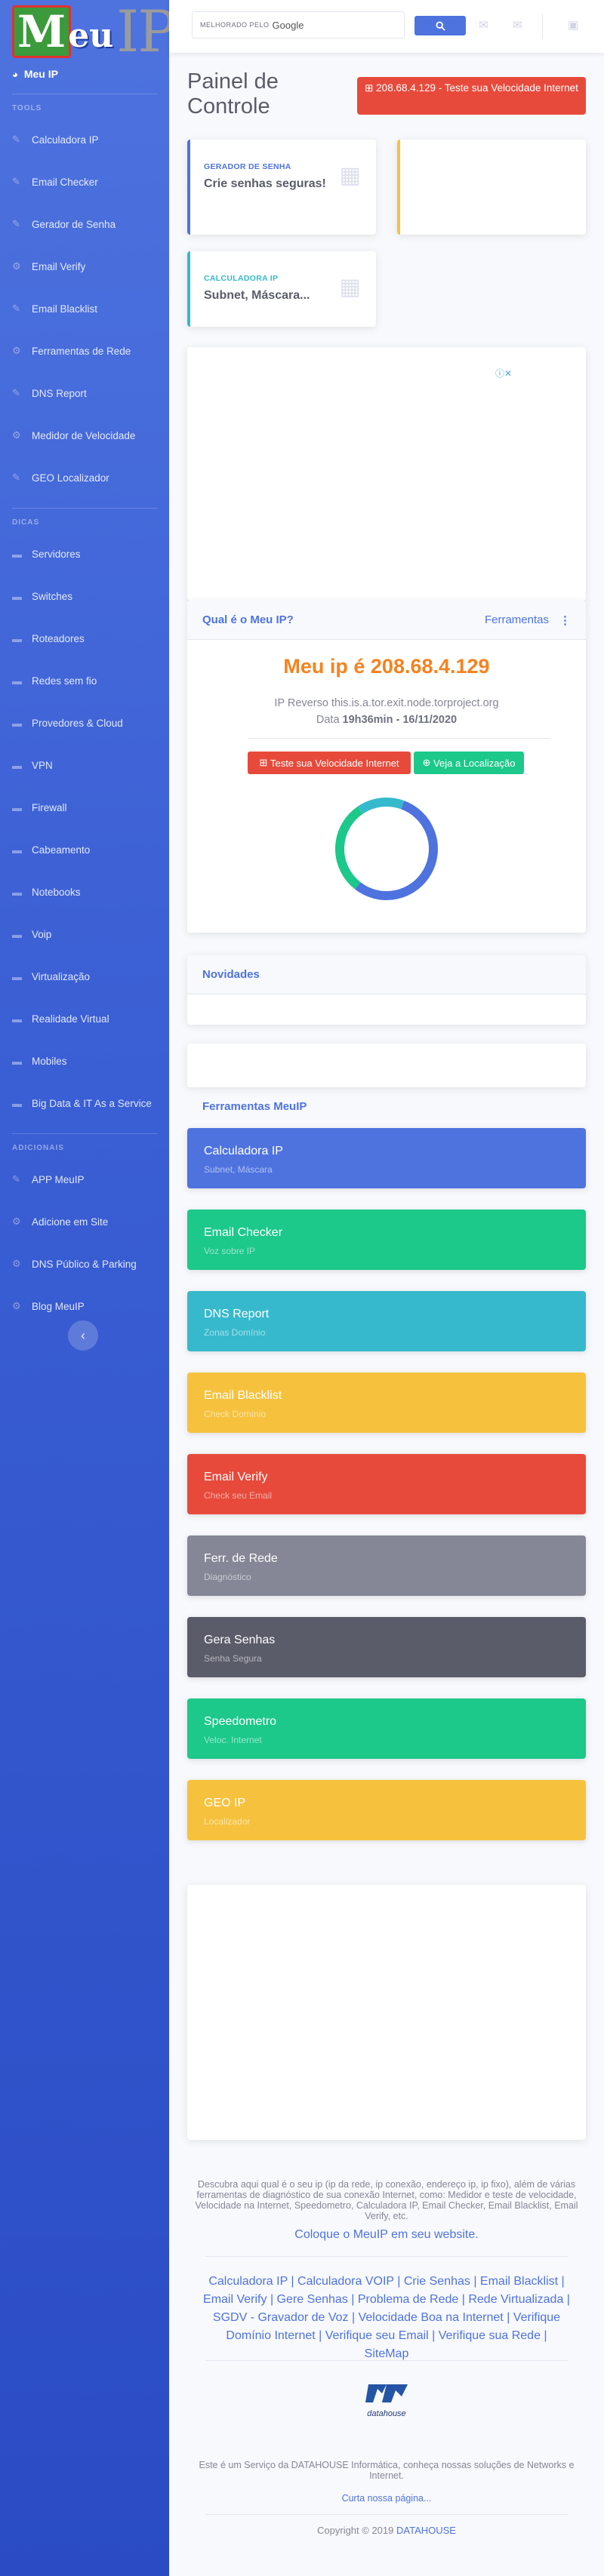  I want to click on tool-card: Calculadora IP Subnet, Máscara, so click(387, 1158).